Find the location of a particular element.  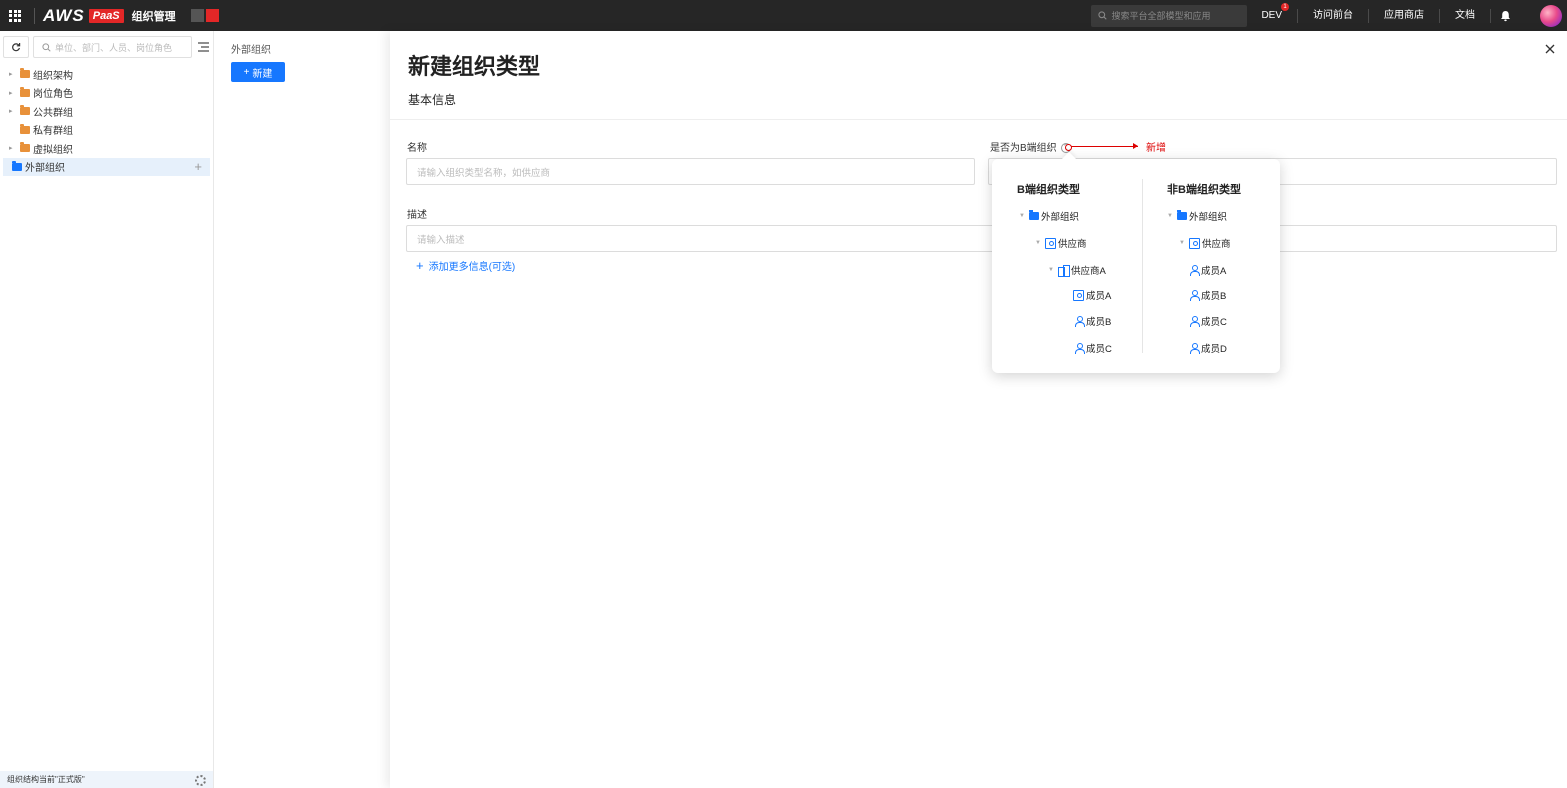

docs-link: 文档 is located at coordinates (1464, 15).